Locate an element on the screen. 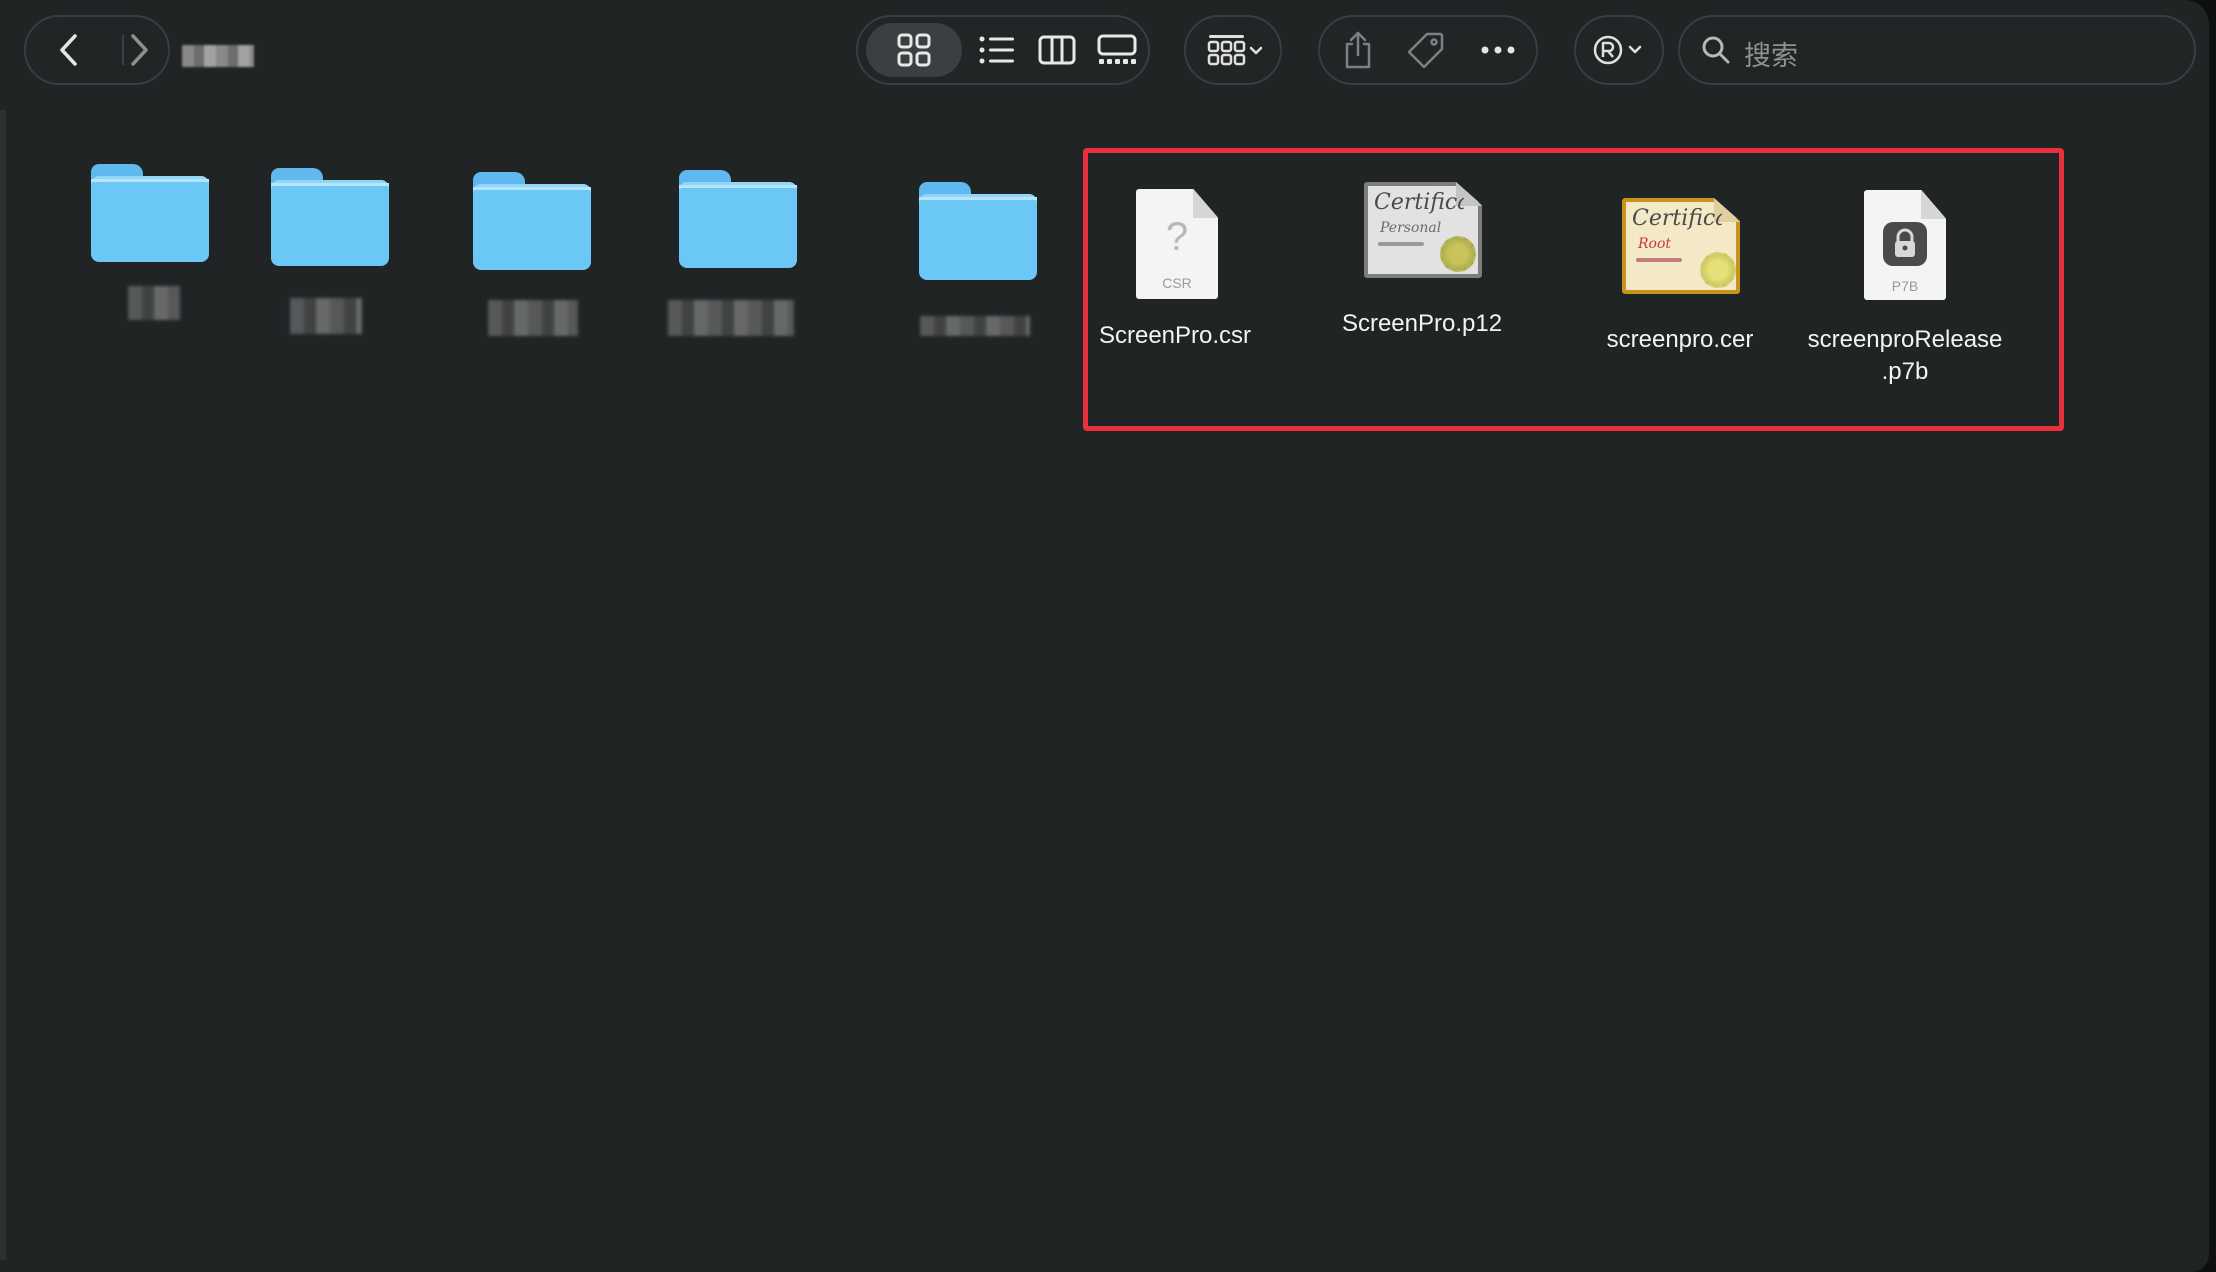 This screenshot has width=2216, height=1272. list-view-icon is located at coordinates (997, 50).